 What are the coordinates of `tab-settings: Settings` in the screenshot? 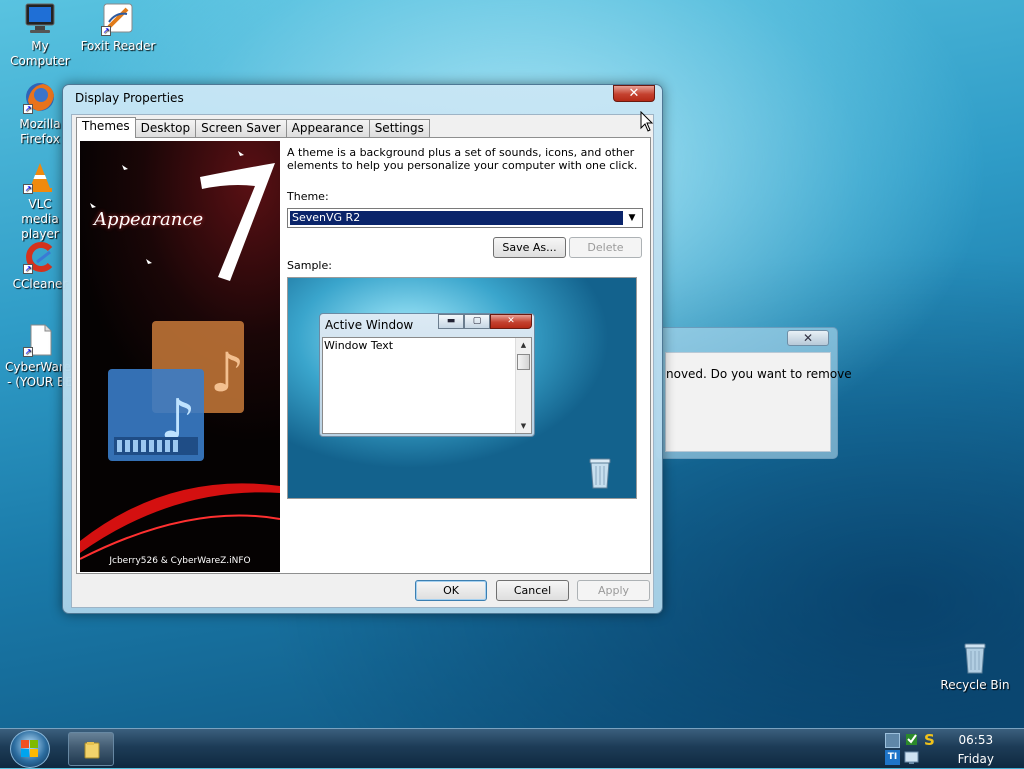 It's located at (399, 128).